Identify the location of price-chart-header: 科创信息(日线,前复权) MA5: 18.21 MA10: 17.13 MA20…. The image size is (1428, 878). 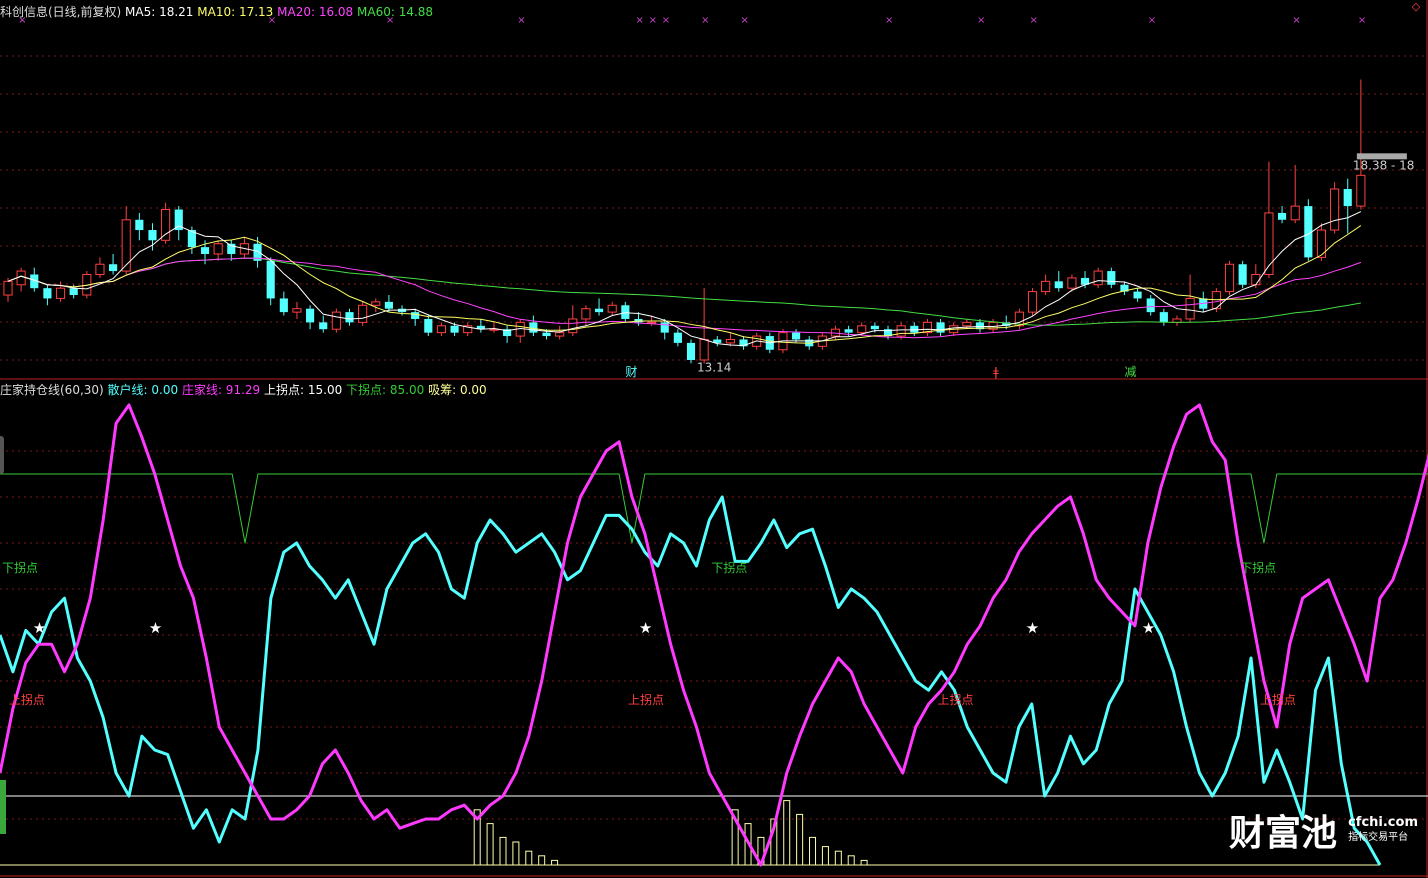
(216, 11).